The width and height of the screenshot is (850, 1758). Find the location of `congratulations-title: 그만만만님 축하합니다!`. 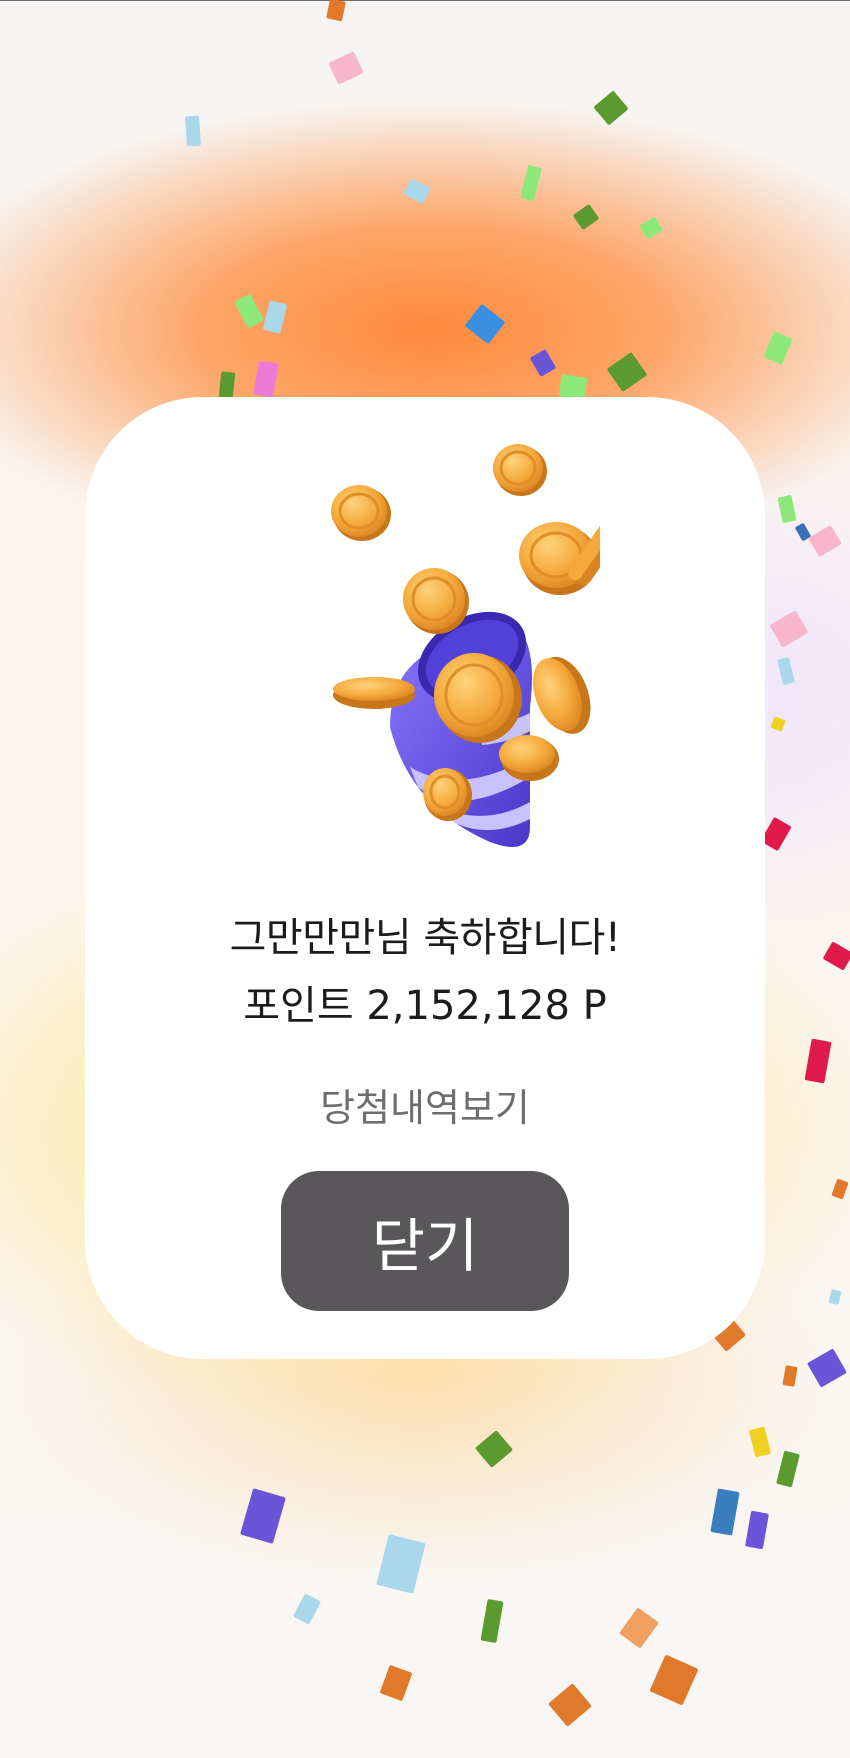

congratulations-title: 그만만만님 축하합니다! is located at coordinates (425, 938).